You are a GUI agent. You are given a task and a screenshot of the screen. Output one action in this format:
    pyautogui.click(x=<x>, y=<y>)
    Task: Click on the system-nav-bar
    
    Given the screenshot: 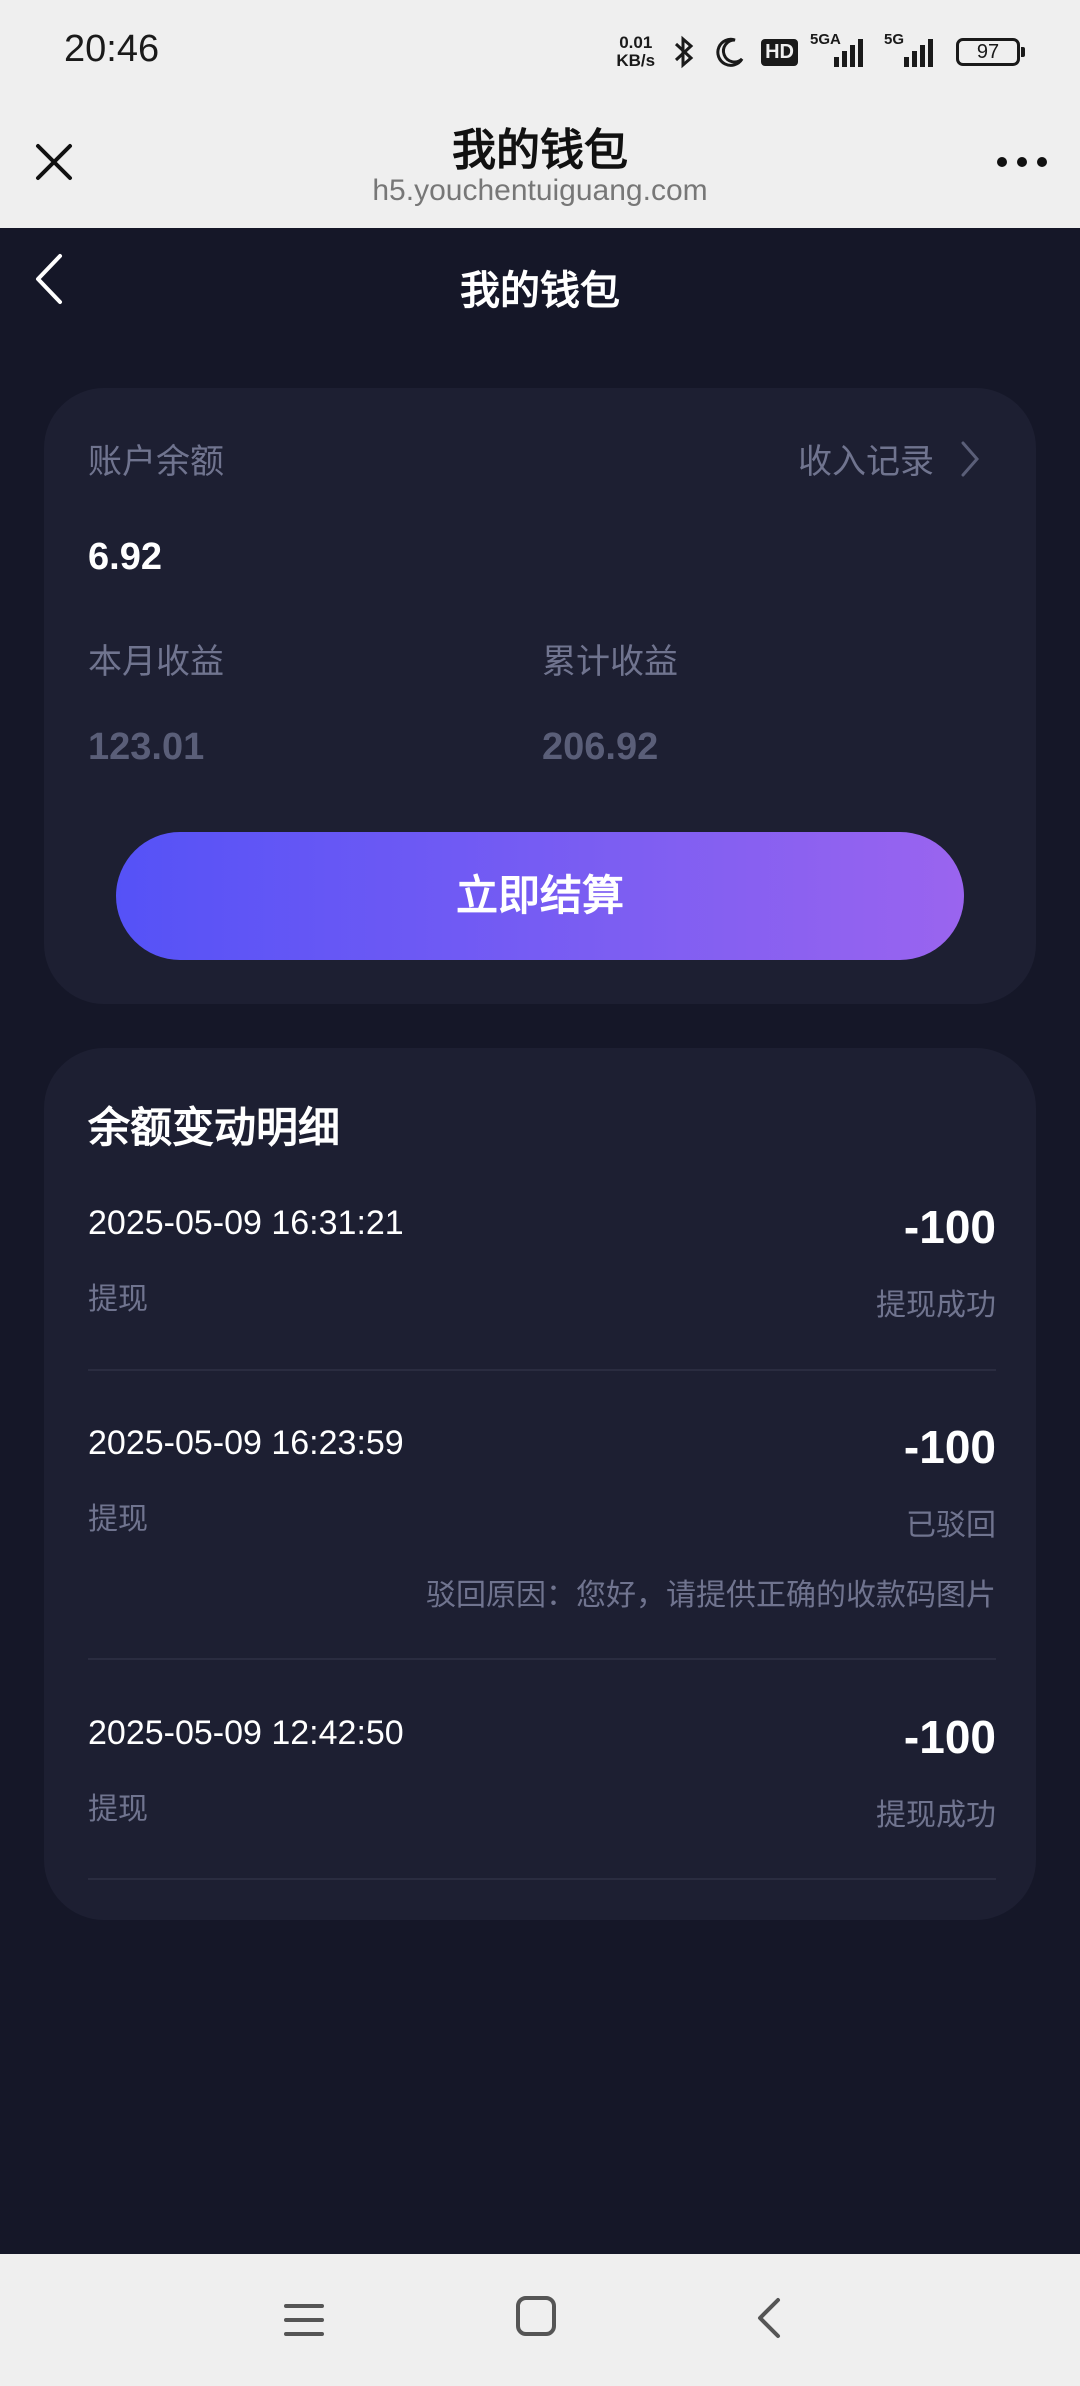 What is the action you would take?
    pyautogui.click(x=540, y=2320)
    